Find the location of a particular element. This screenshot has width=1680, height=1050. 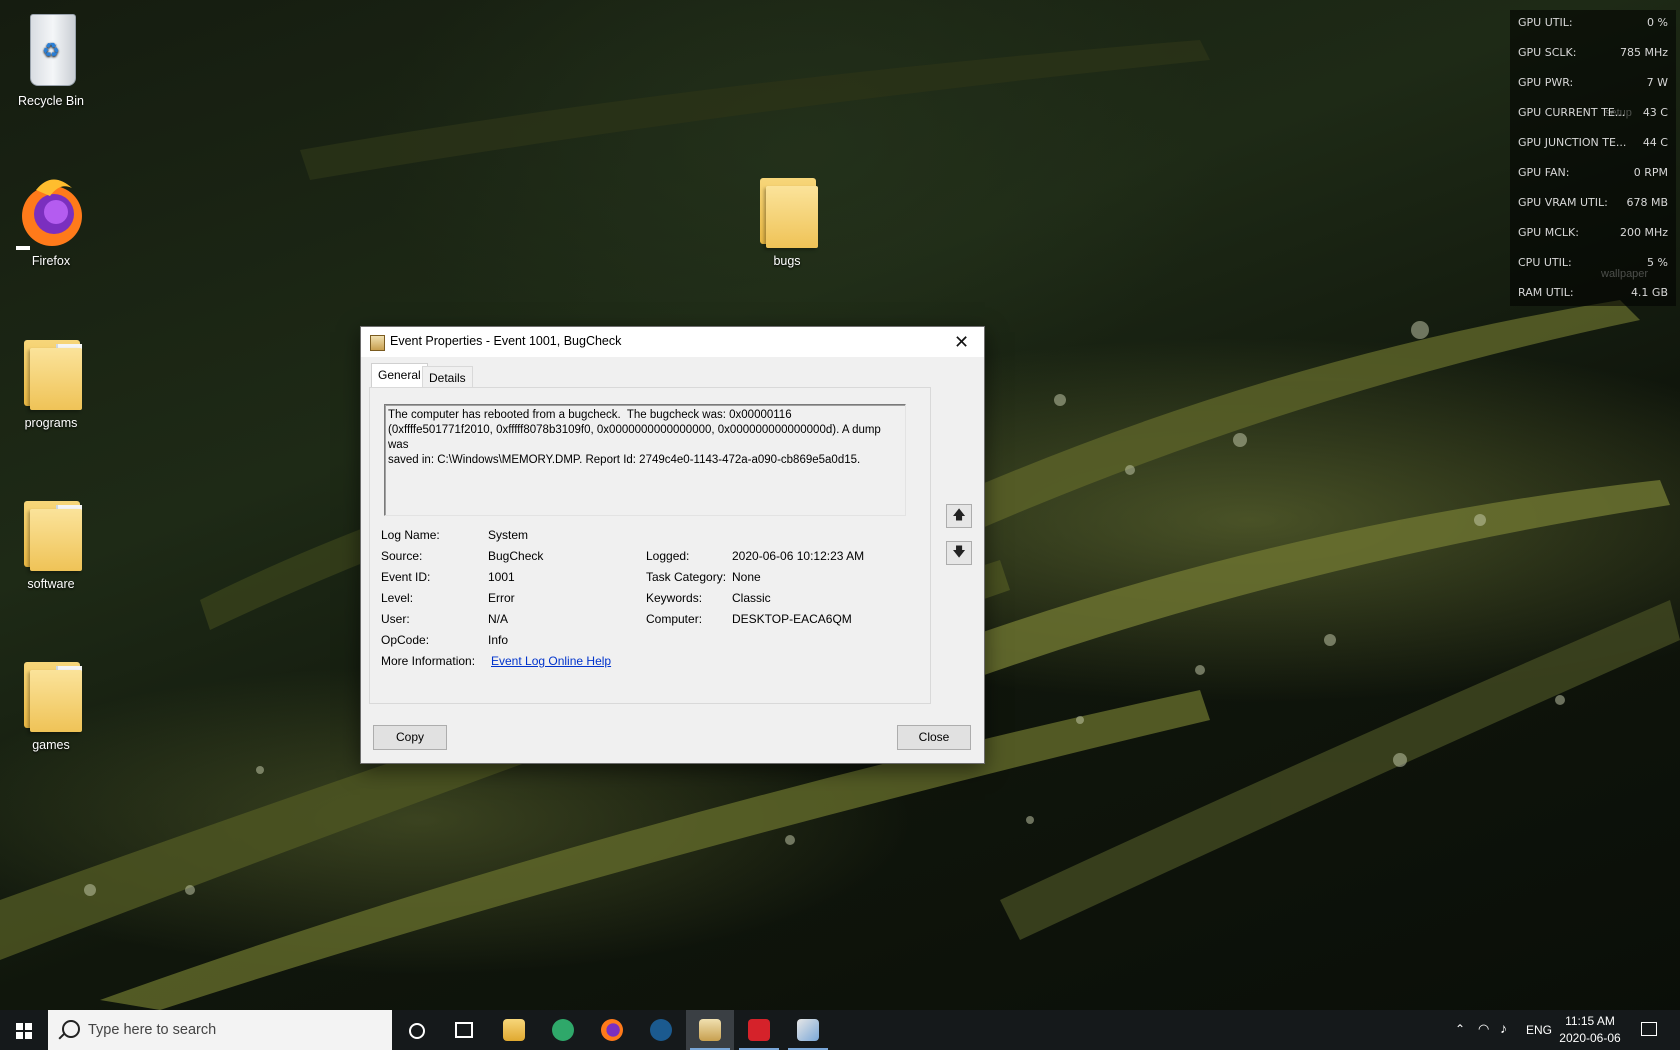

steam-icon is located at coordinates (661, 1030).